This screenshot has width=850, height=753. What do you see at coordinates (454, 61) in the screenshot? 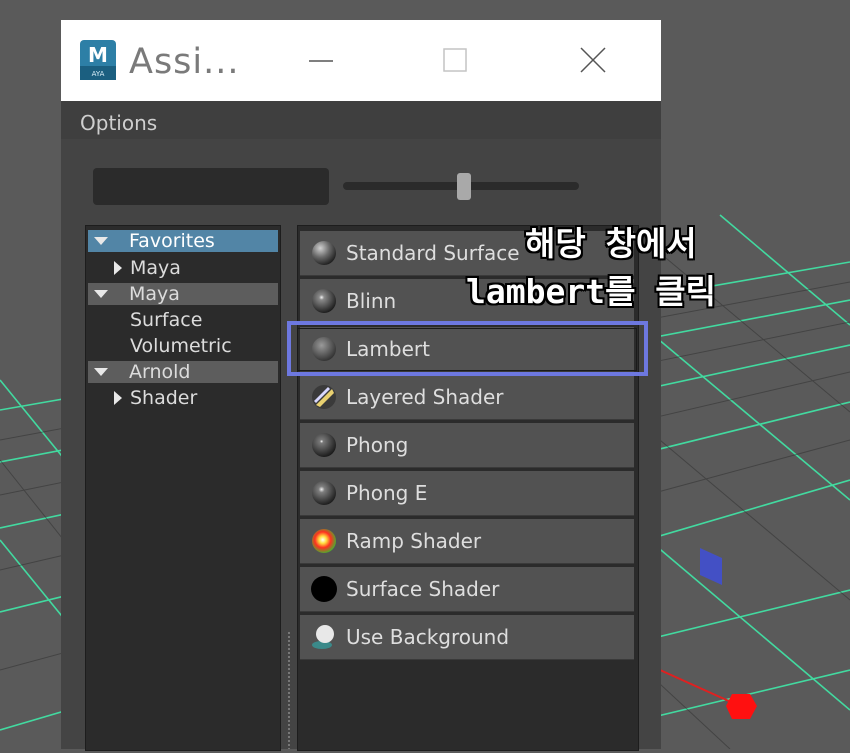
I see `maximize-icon` at bounding box center [454, 61].